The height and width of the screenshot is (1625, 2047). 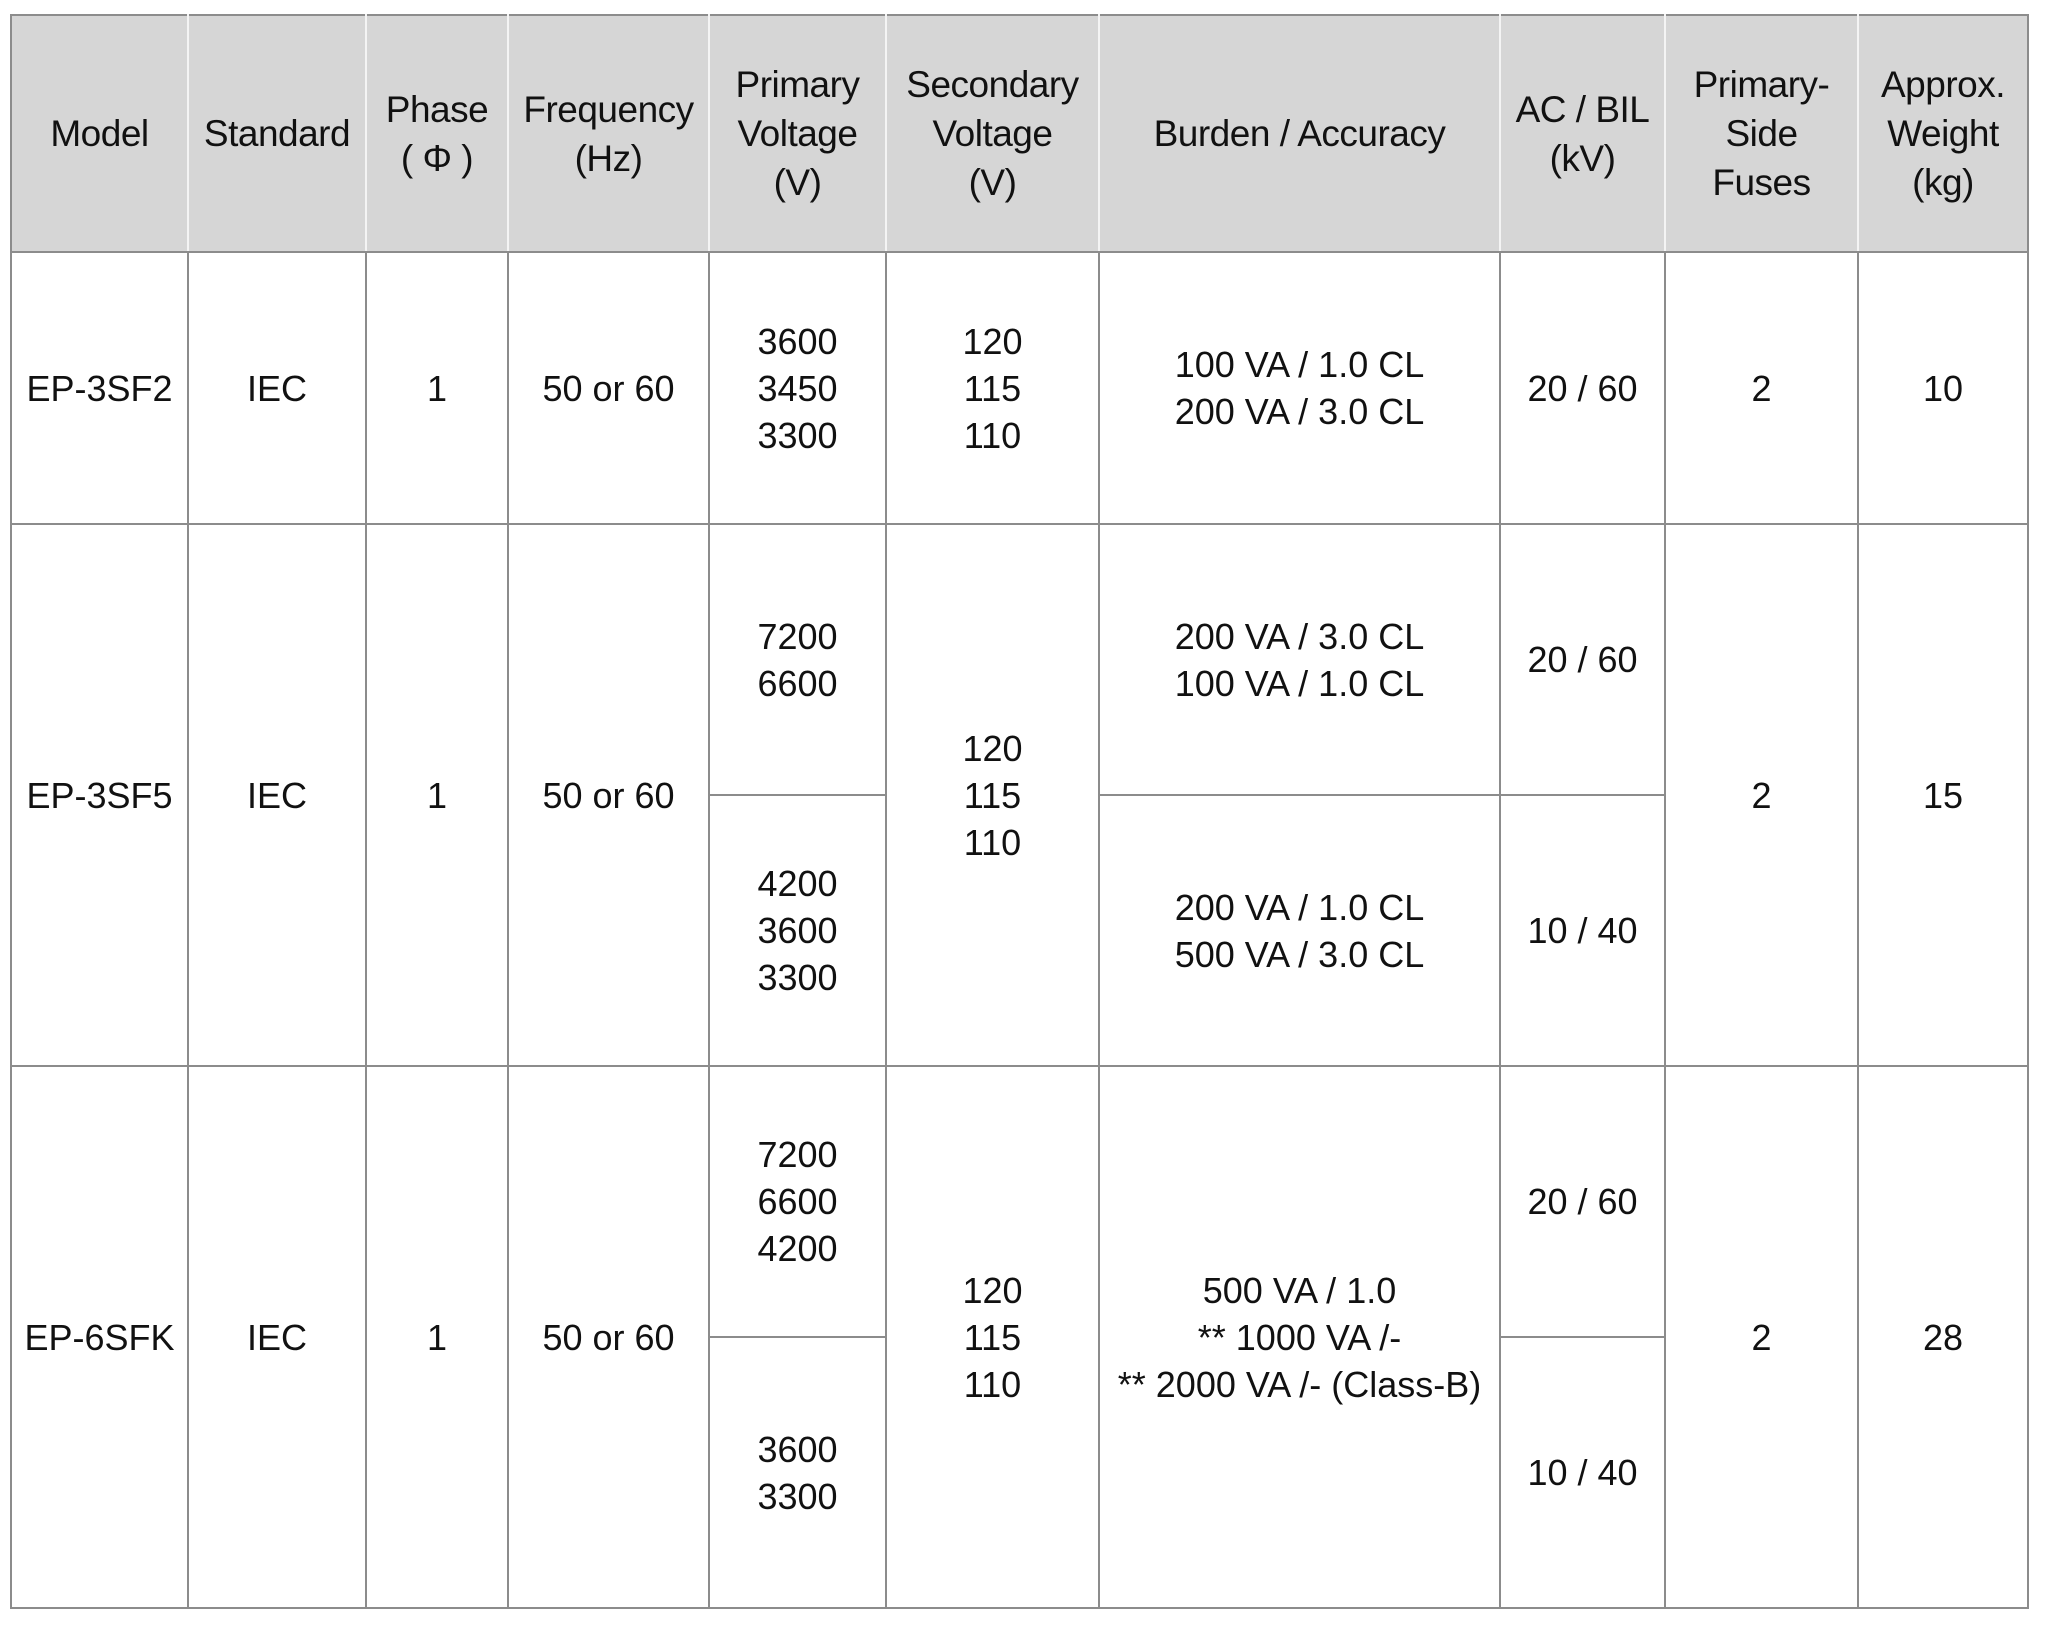 I want to click on cell-weight: 28, so click(x=1943, y=1337).